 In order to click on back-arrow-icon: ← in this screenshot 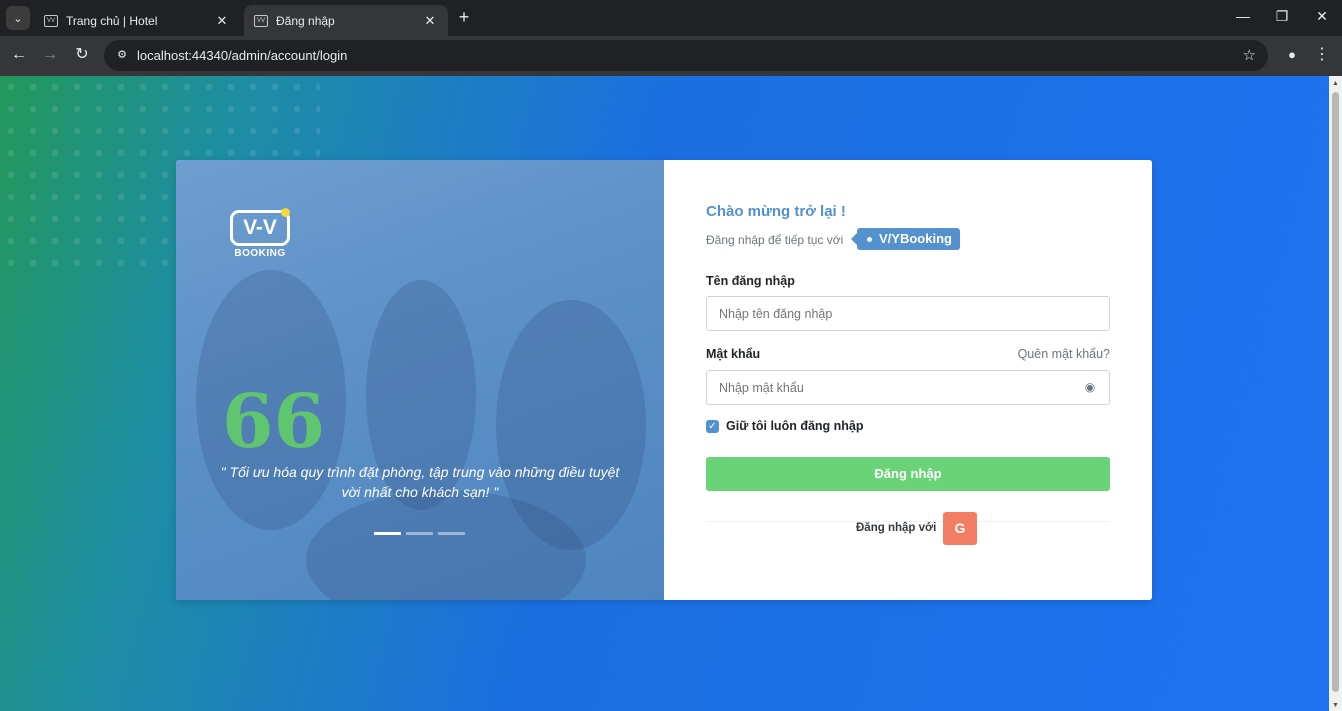, I will do `click(19, 55)`.